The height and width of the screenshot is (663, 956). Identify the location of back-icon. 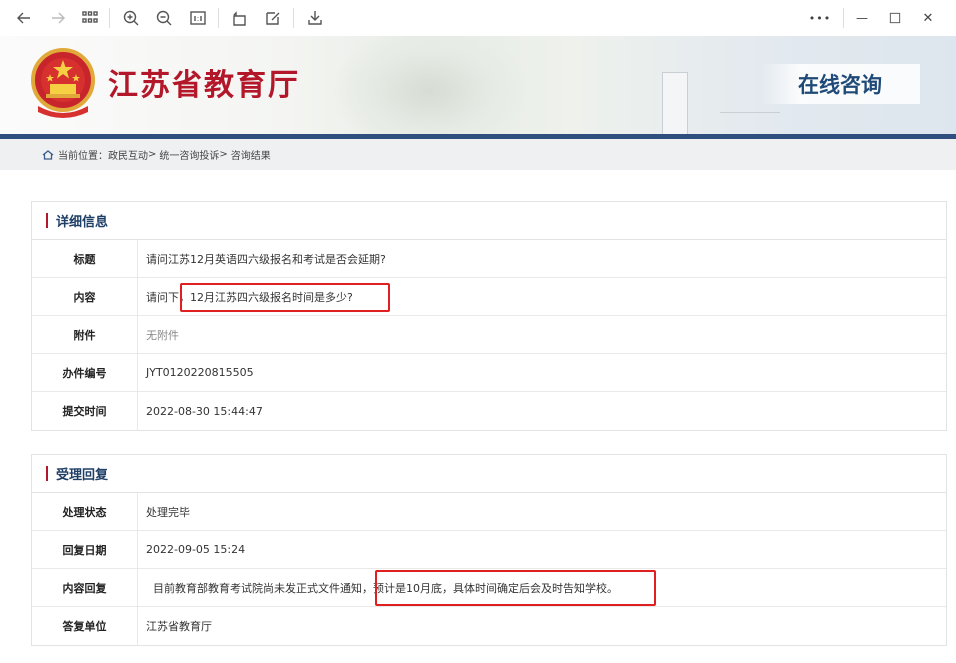
(24, 18).